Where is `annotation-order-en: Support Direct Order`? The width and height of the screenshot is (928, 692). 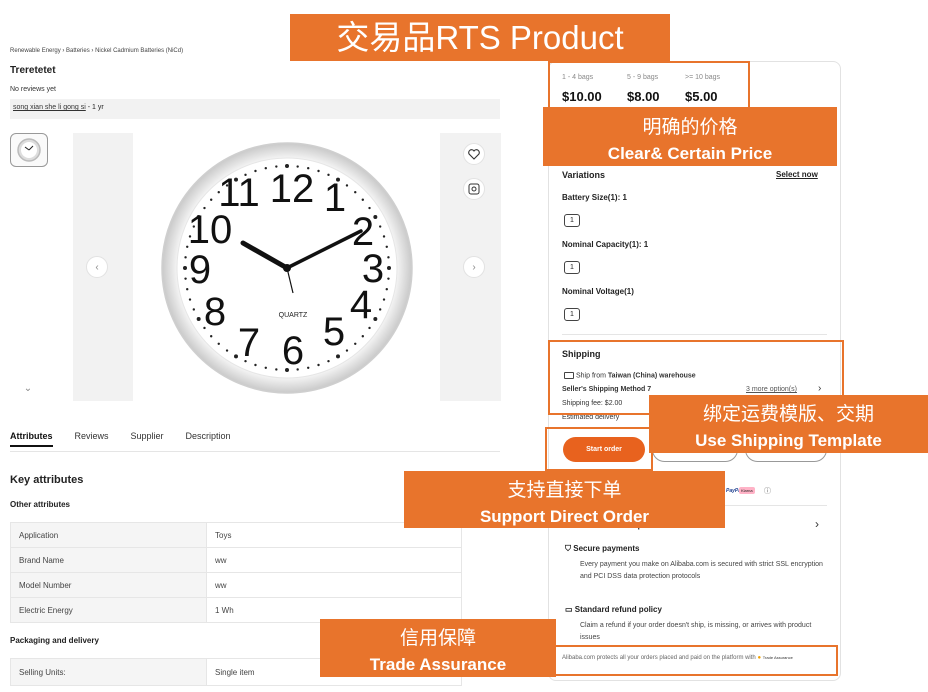
annotation-order-en: Support Direct Order is located at coordinates (564, 516).